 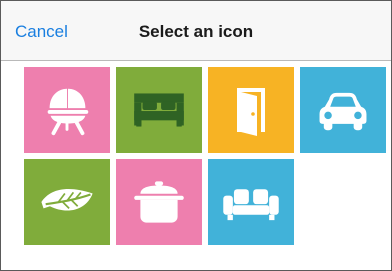 I want to click on page-title: Select an icon, so click(x=196, y=31).